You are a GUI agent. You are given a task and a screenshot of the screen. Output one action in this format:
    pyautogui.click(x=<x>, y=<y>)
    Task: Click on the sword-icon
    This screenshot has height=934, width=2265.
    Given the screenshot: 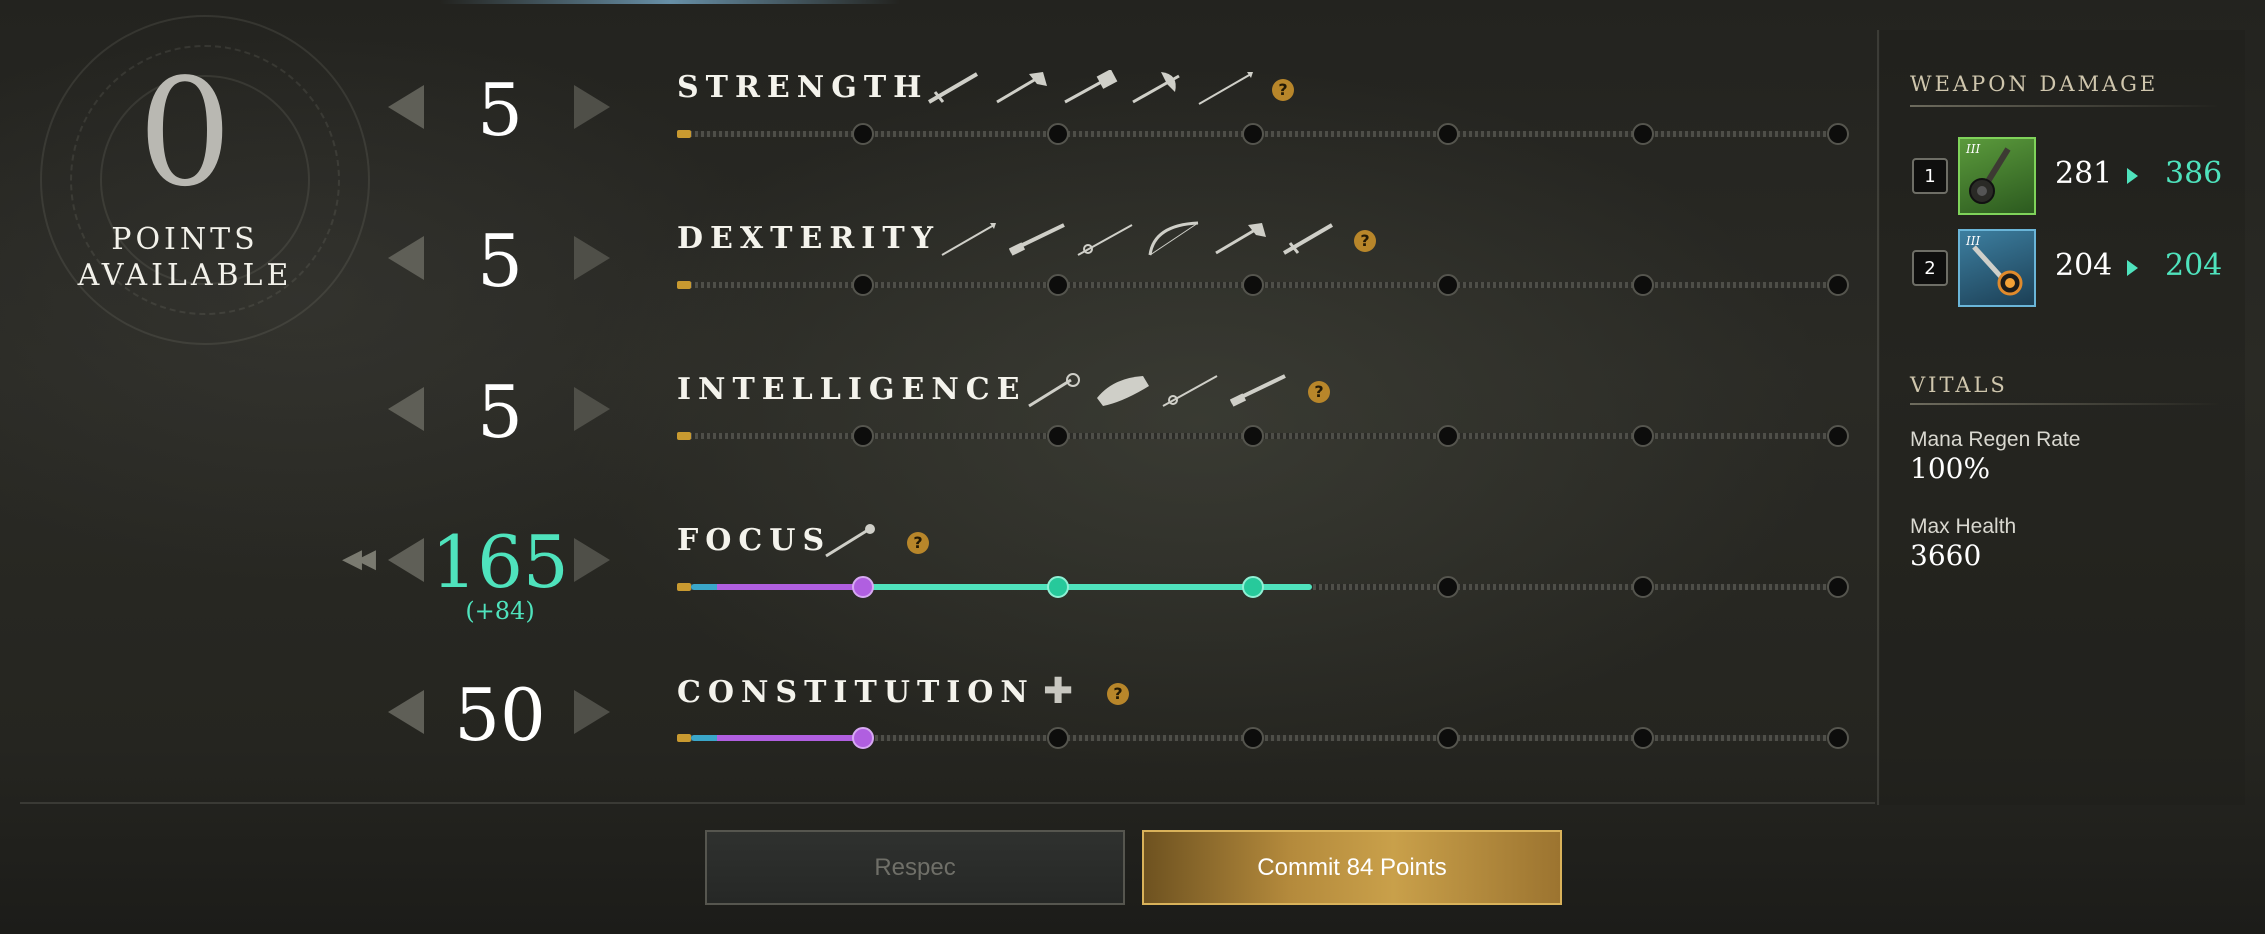 What is the action you would take?
    pyautogui.click(x=1308, y=239)
    